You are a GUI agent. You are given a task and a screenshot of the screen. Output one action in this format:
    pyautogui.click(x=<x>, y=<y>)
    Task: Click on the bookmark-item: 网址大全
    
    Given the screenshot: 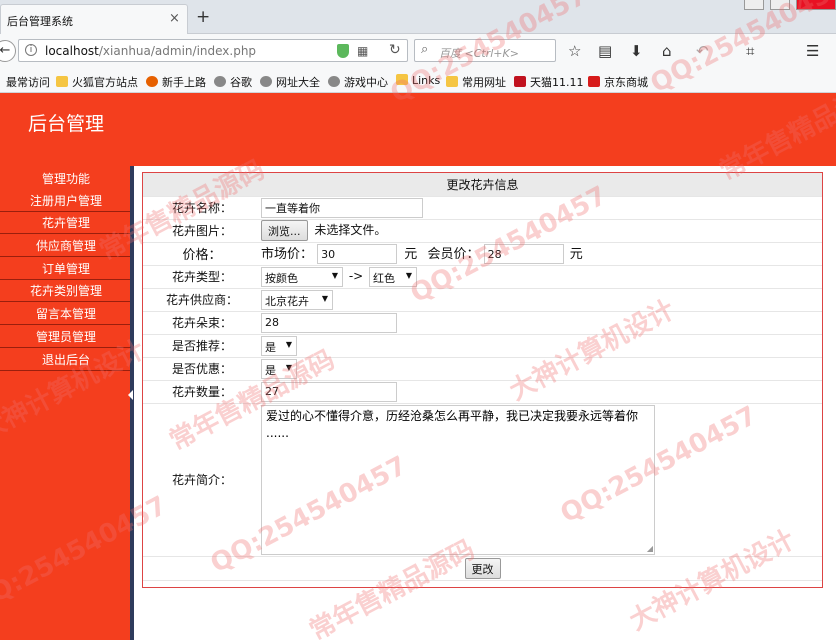 What is the action you would take?
    pyautogui.click(x=290, y=82)
    